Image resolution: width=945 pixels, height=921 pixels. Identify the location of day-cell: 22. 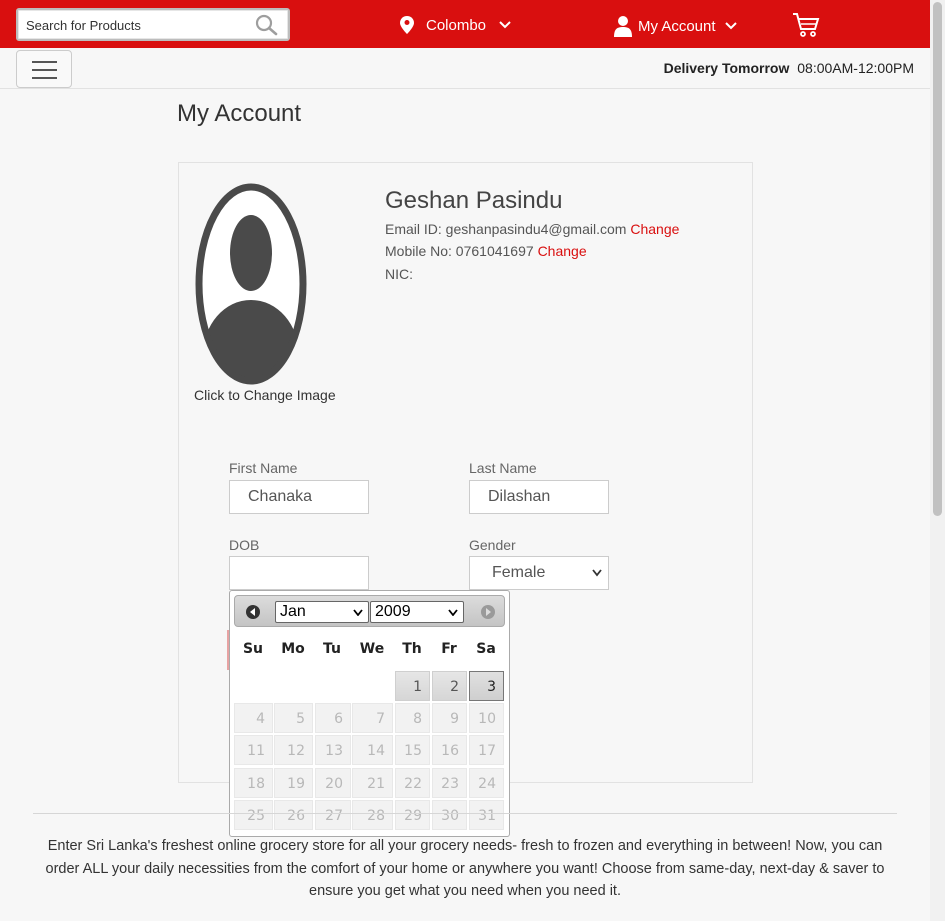
(412, 783).